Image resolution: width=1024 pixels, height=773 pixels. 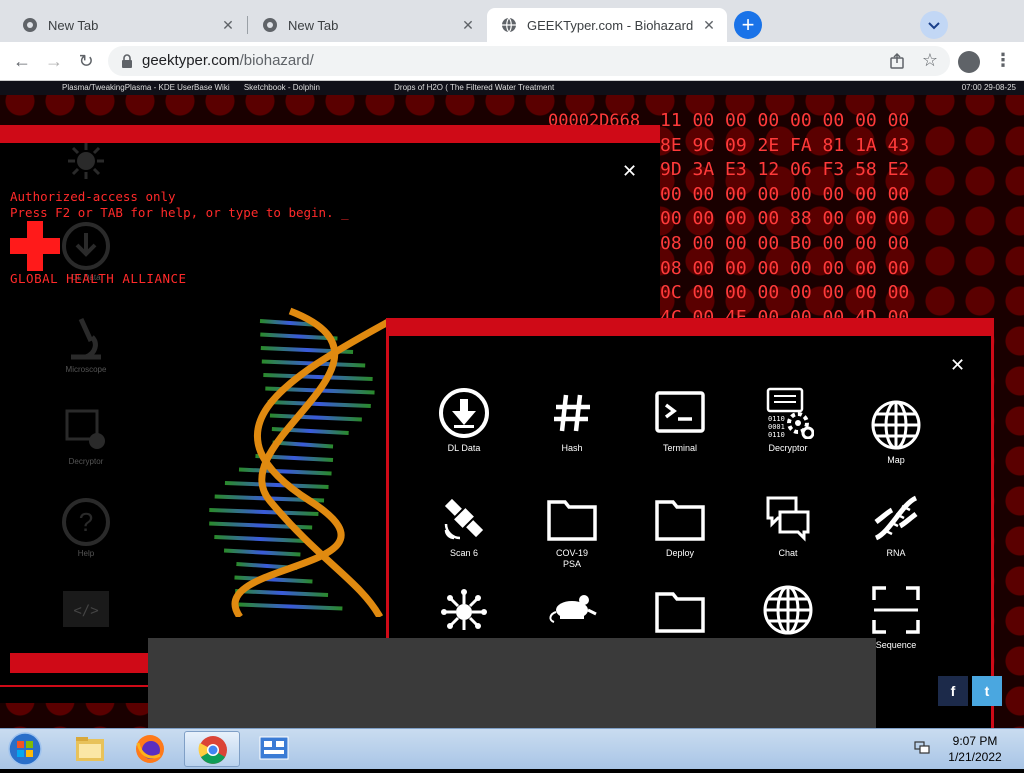 I want to click on start-orb-icon, so click(x=25, y=749).